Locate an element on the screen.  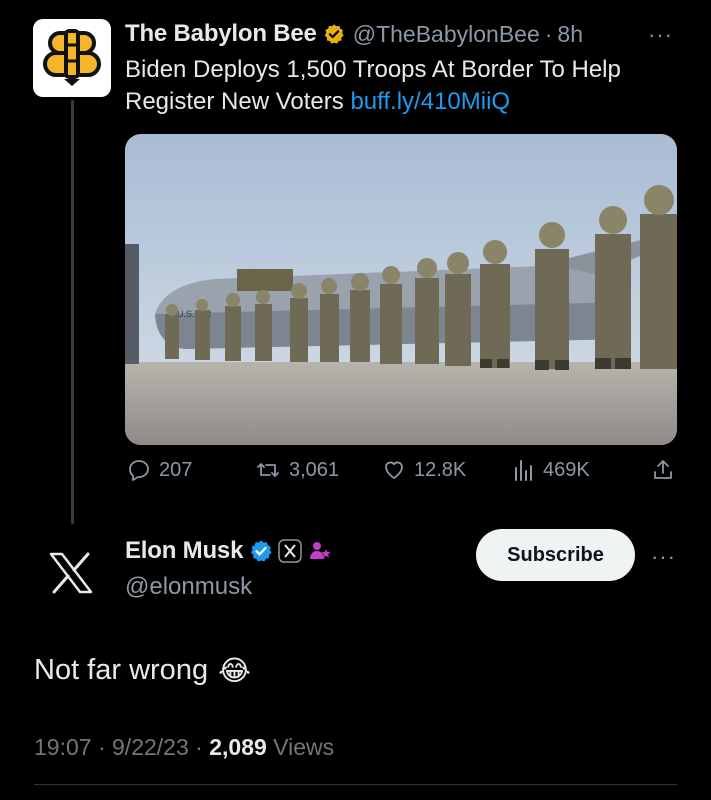
main-tweet-body: Not far wrong is located at coordinates (121, 670).